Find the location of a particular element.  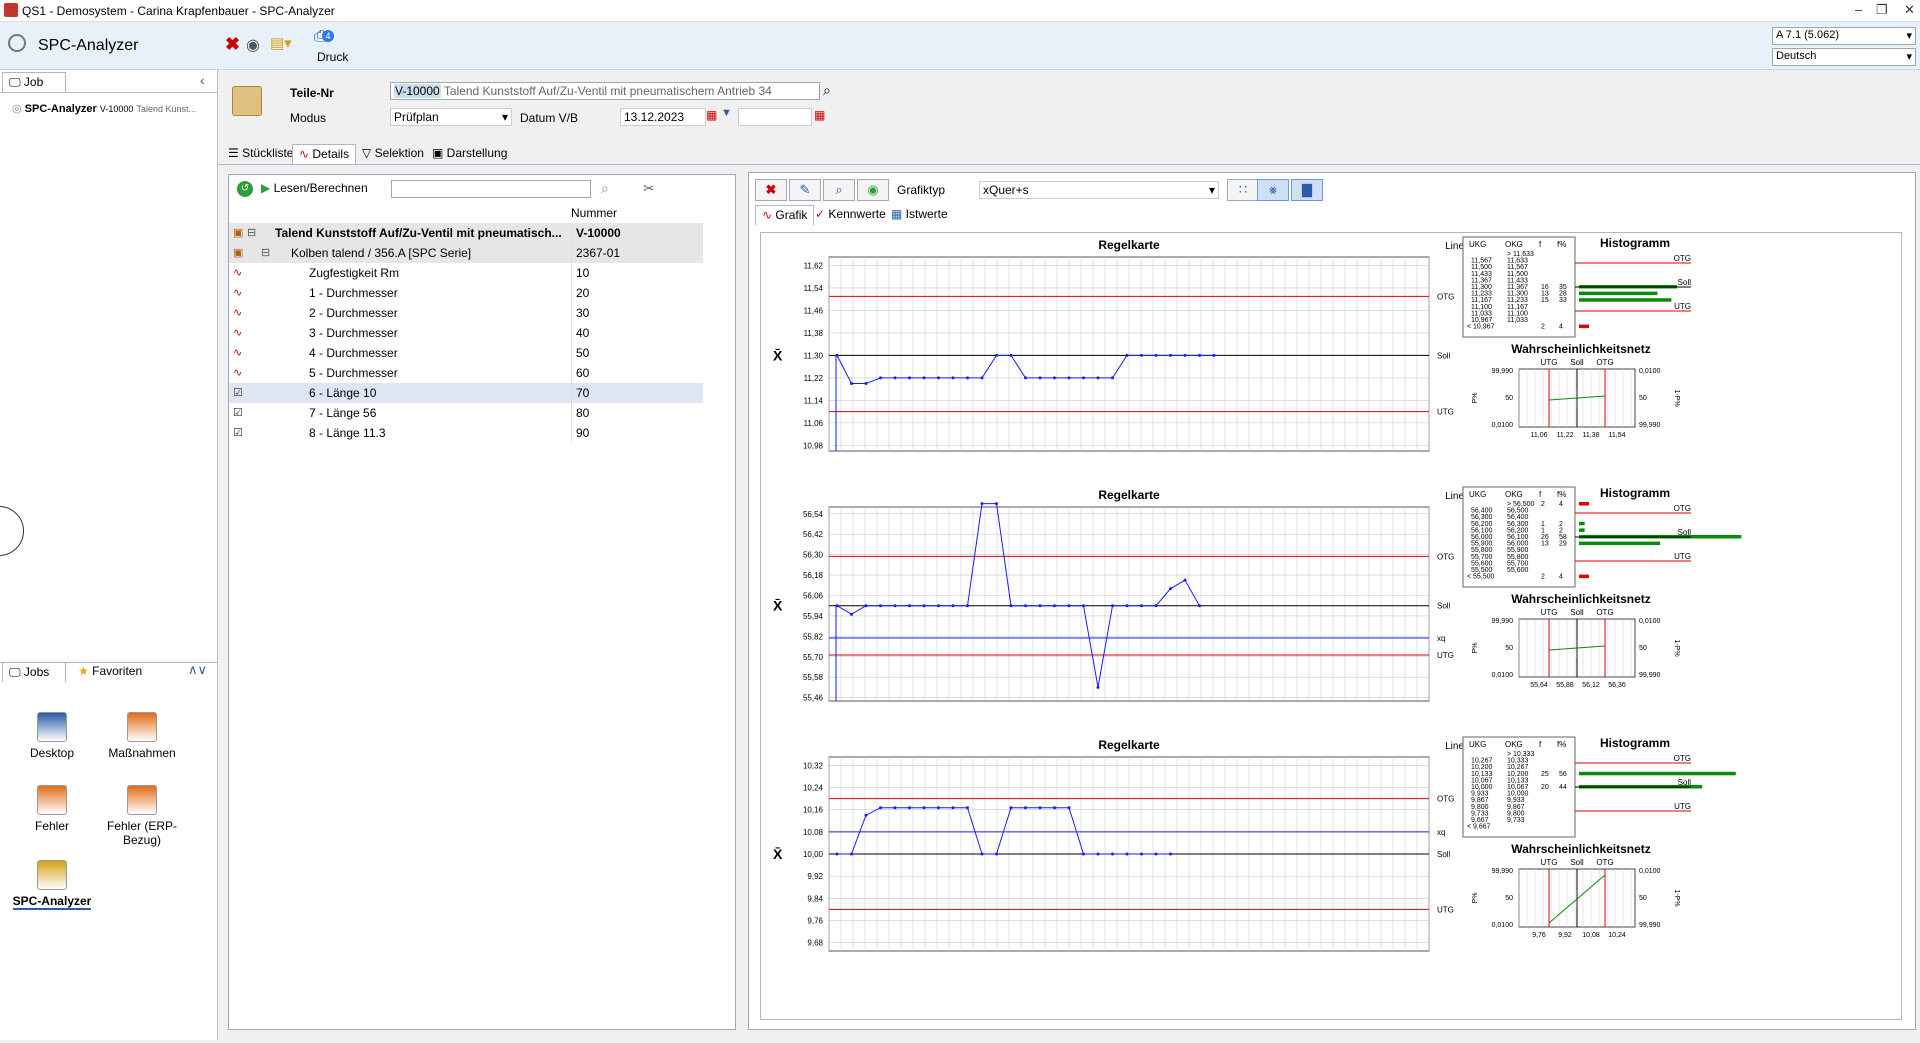

refresh-button: ◉ is located at coordinates (873, 190).